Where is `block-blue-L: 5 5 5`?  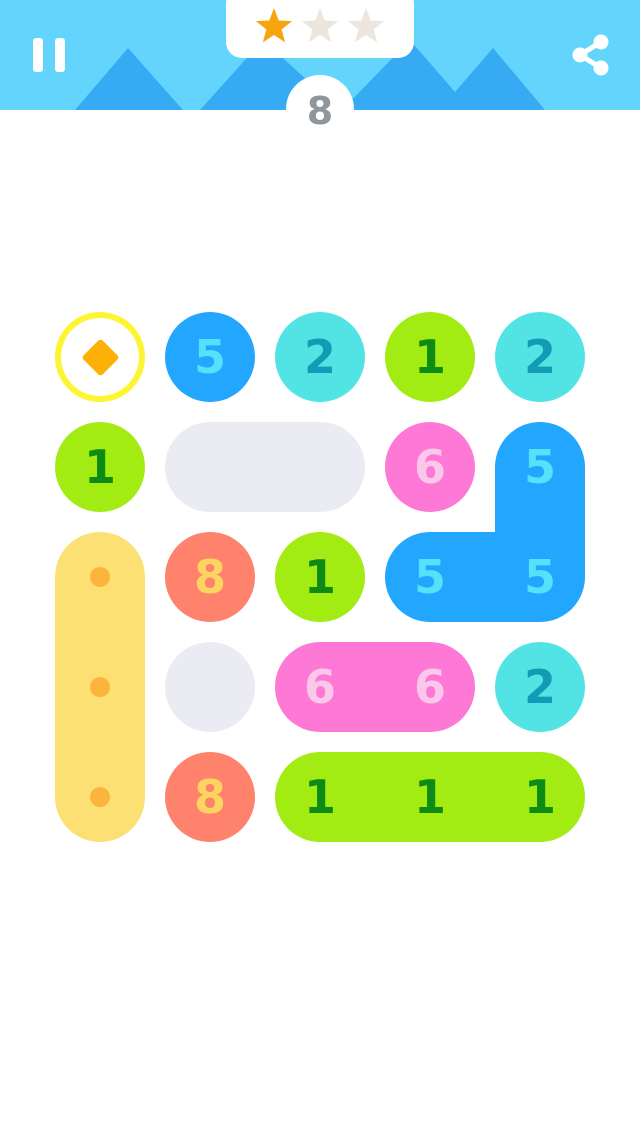
block-blue-L: 5 5 5 is located at coordinates (485, 522).